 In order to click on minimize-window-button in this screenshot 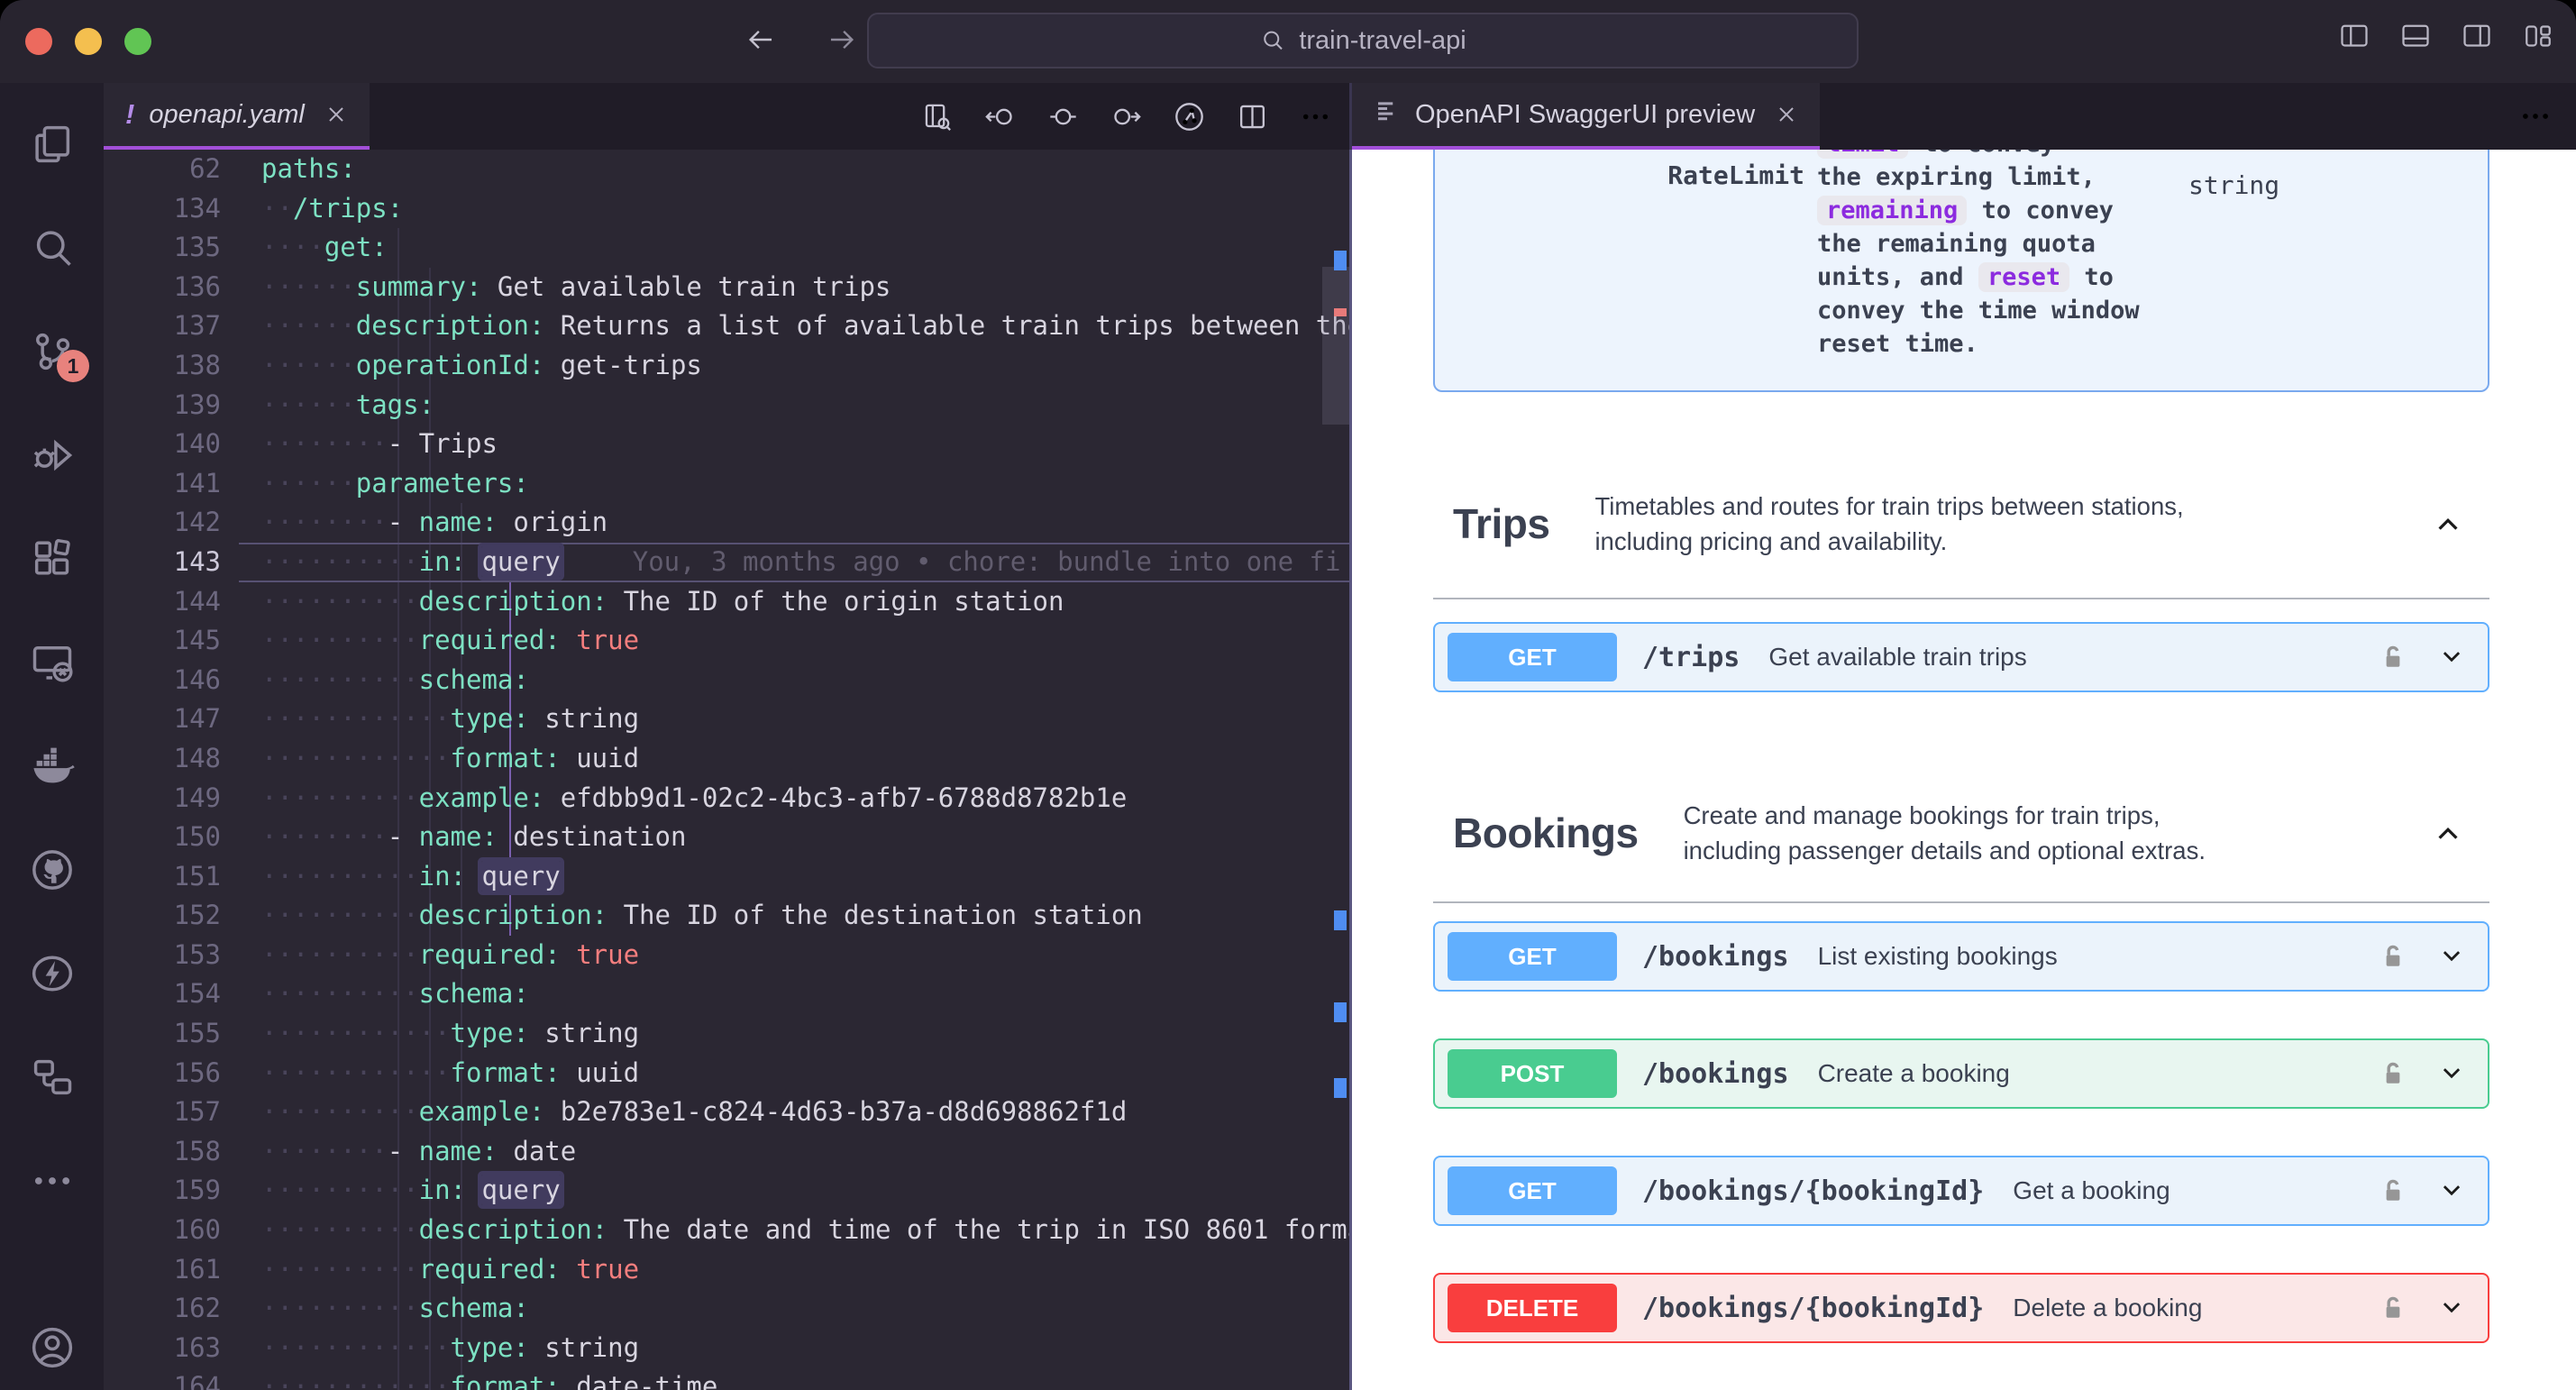, I will do `click(89, 41)`.